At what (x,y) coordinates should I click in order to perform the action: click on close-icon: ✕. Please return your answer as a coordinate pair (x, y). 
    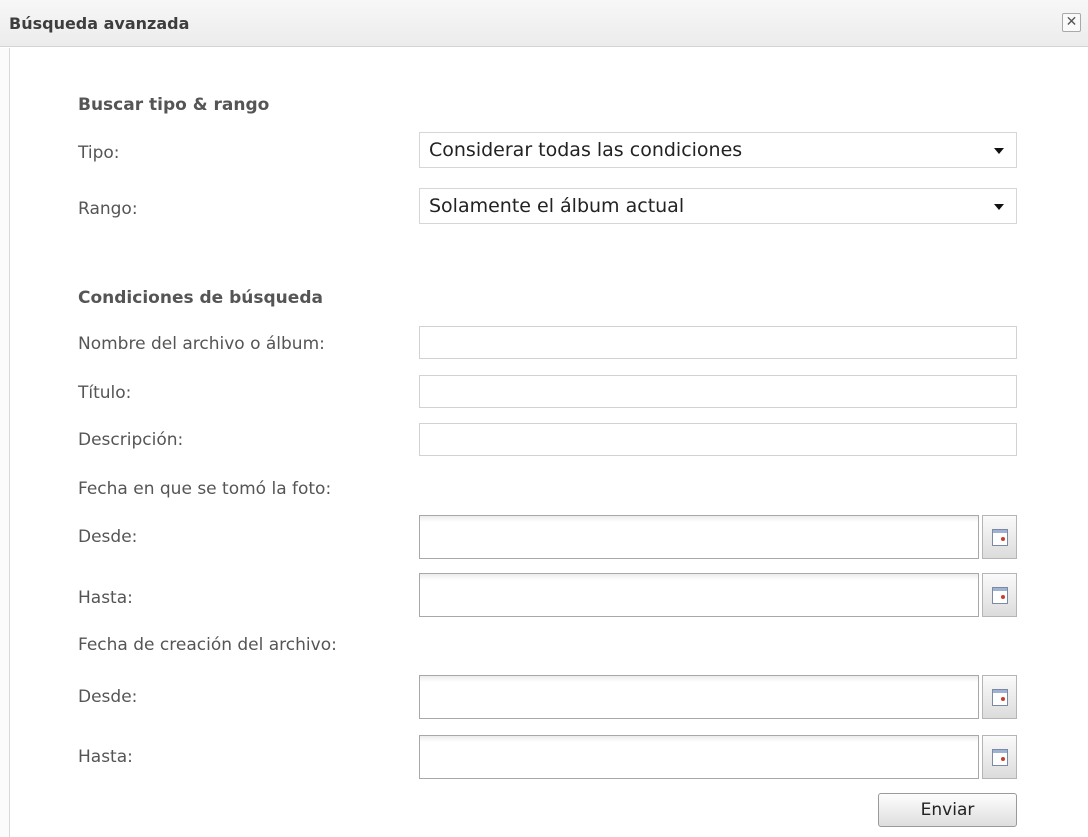
    Looking at the image, I should click on (1071, 22).